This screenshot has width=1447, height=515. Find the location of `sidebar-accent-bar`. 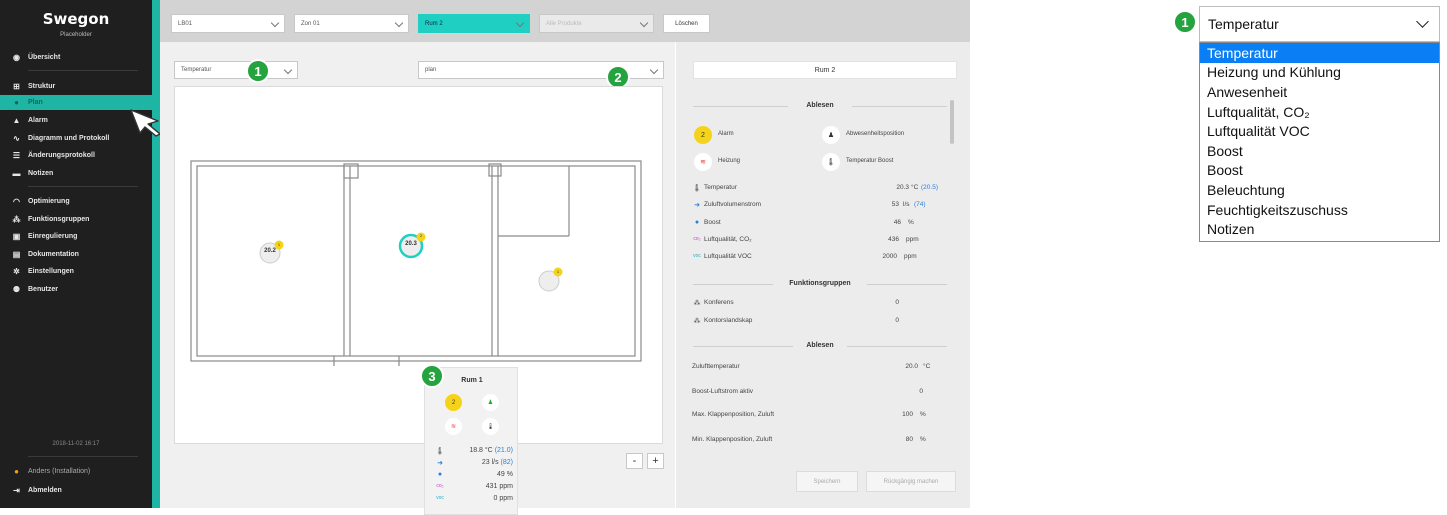

sidebar-accent-bar is located at coordinates (156, 254).